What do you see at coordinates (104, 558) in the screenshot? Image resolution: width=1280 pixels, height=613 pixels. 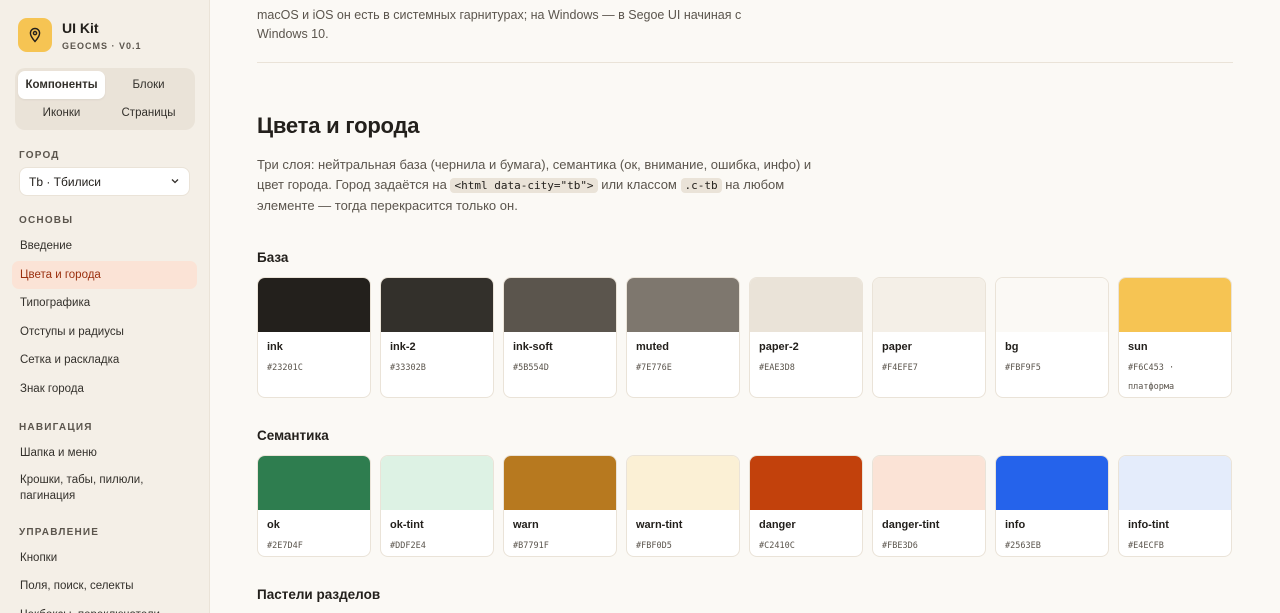 I see `nav-buttons: Кнопки` at bounding box center [104, 558].